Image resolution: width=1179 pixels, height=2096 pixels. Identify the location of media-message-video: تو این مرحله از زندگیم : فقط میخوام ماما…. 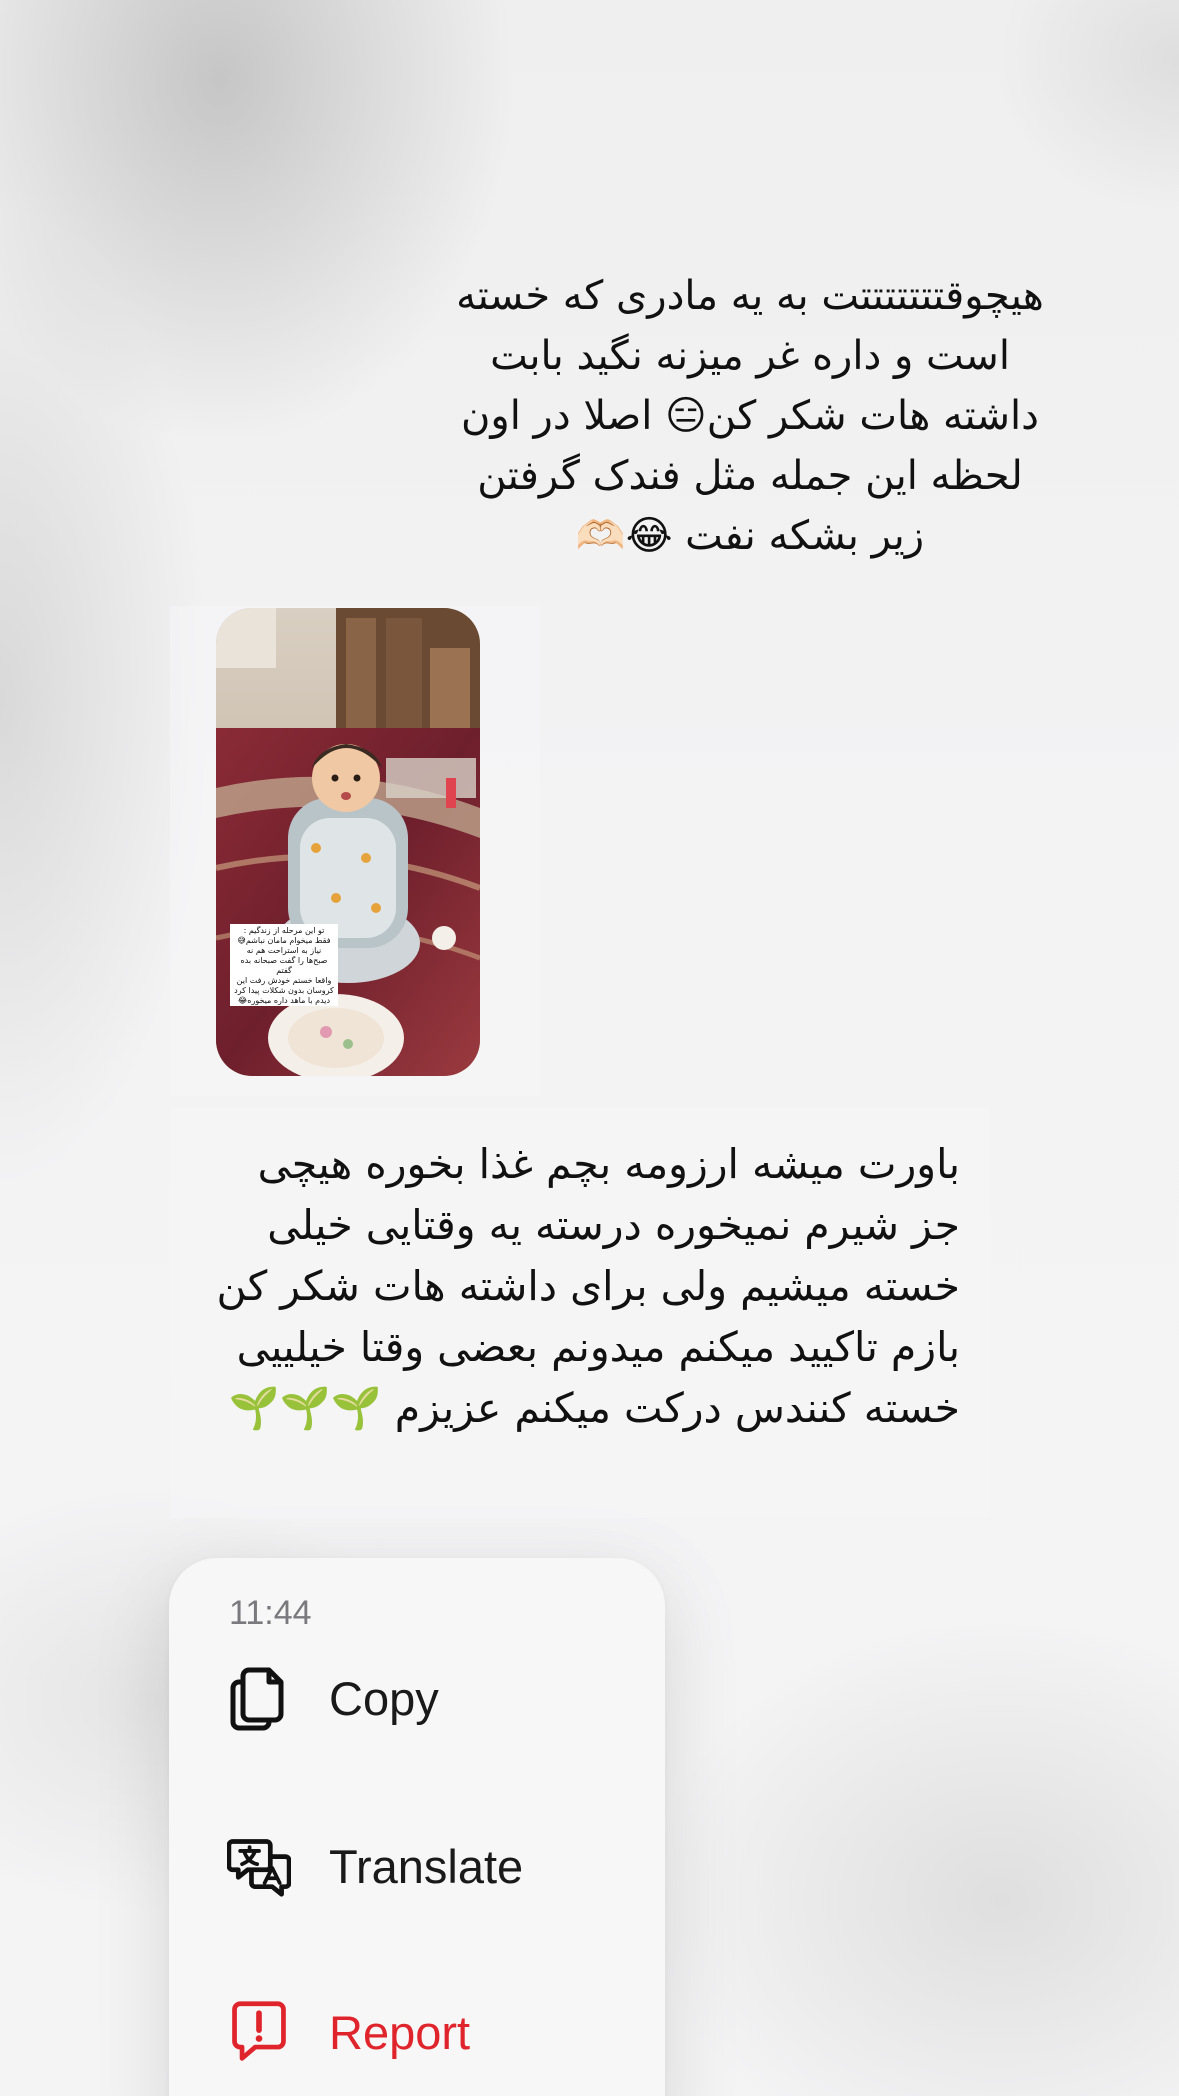
(348, 842).